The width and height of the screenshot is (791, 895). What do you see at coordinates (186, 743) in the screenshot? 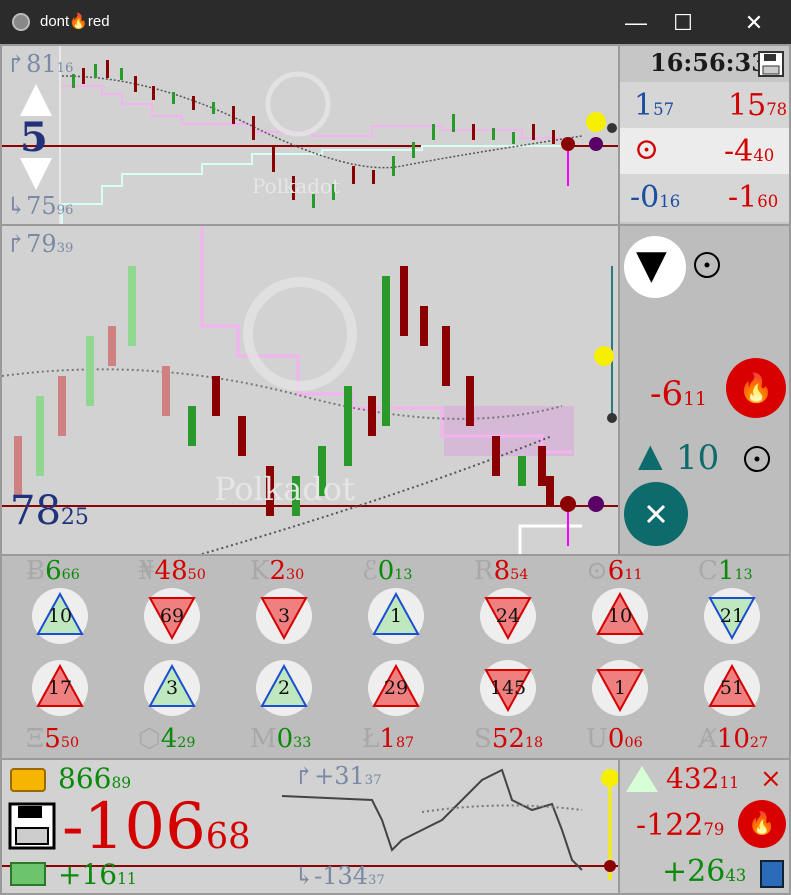
I see `coin-change-sub: 29` at bounding box center [186, 743].